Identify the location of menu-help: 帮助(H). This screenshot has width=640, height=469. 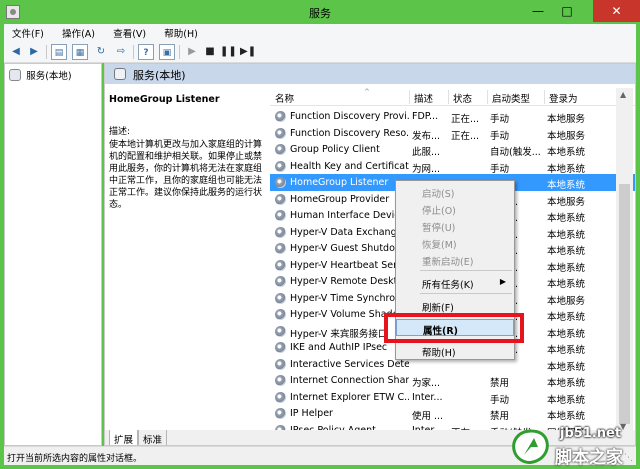
(180, 32).